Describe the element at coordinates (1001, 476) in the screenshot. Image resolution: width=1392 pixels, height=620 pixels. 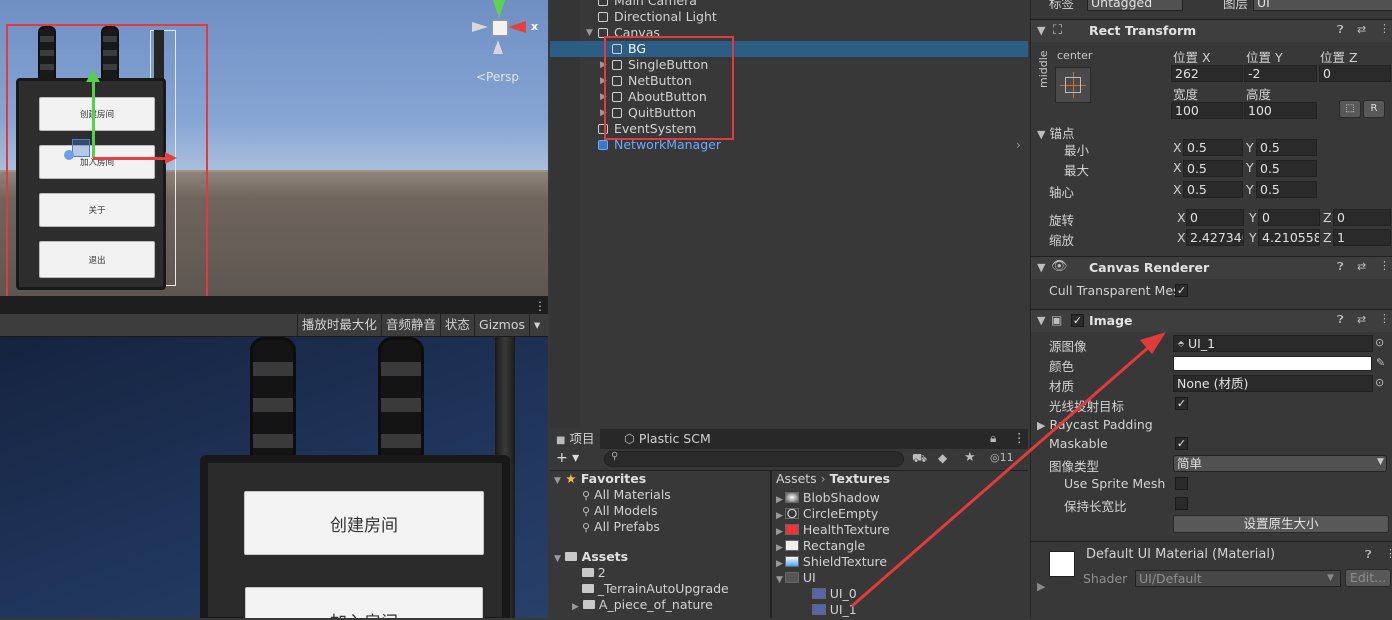
I see `annotation-arrow-line` at that location.